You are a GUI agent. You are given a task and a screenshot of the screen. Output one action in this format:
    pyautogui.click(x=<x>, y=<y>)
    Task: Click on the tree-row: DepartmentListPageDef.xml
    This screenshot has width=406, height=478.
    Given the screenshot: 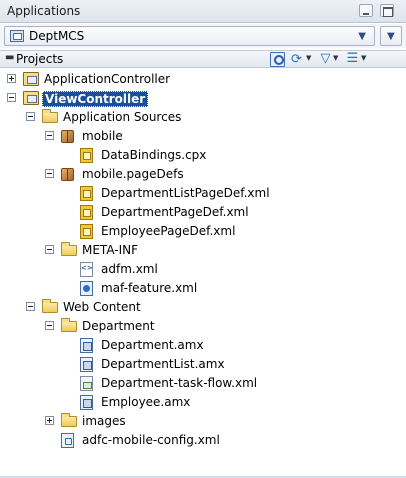 What is the action you would take?
    pyautogui.click(x=235, y=193)
    